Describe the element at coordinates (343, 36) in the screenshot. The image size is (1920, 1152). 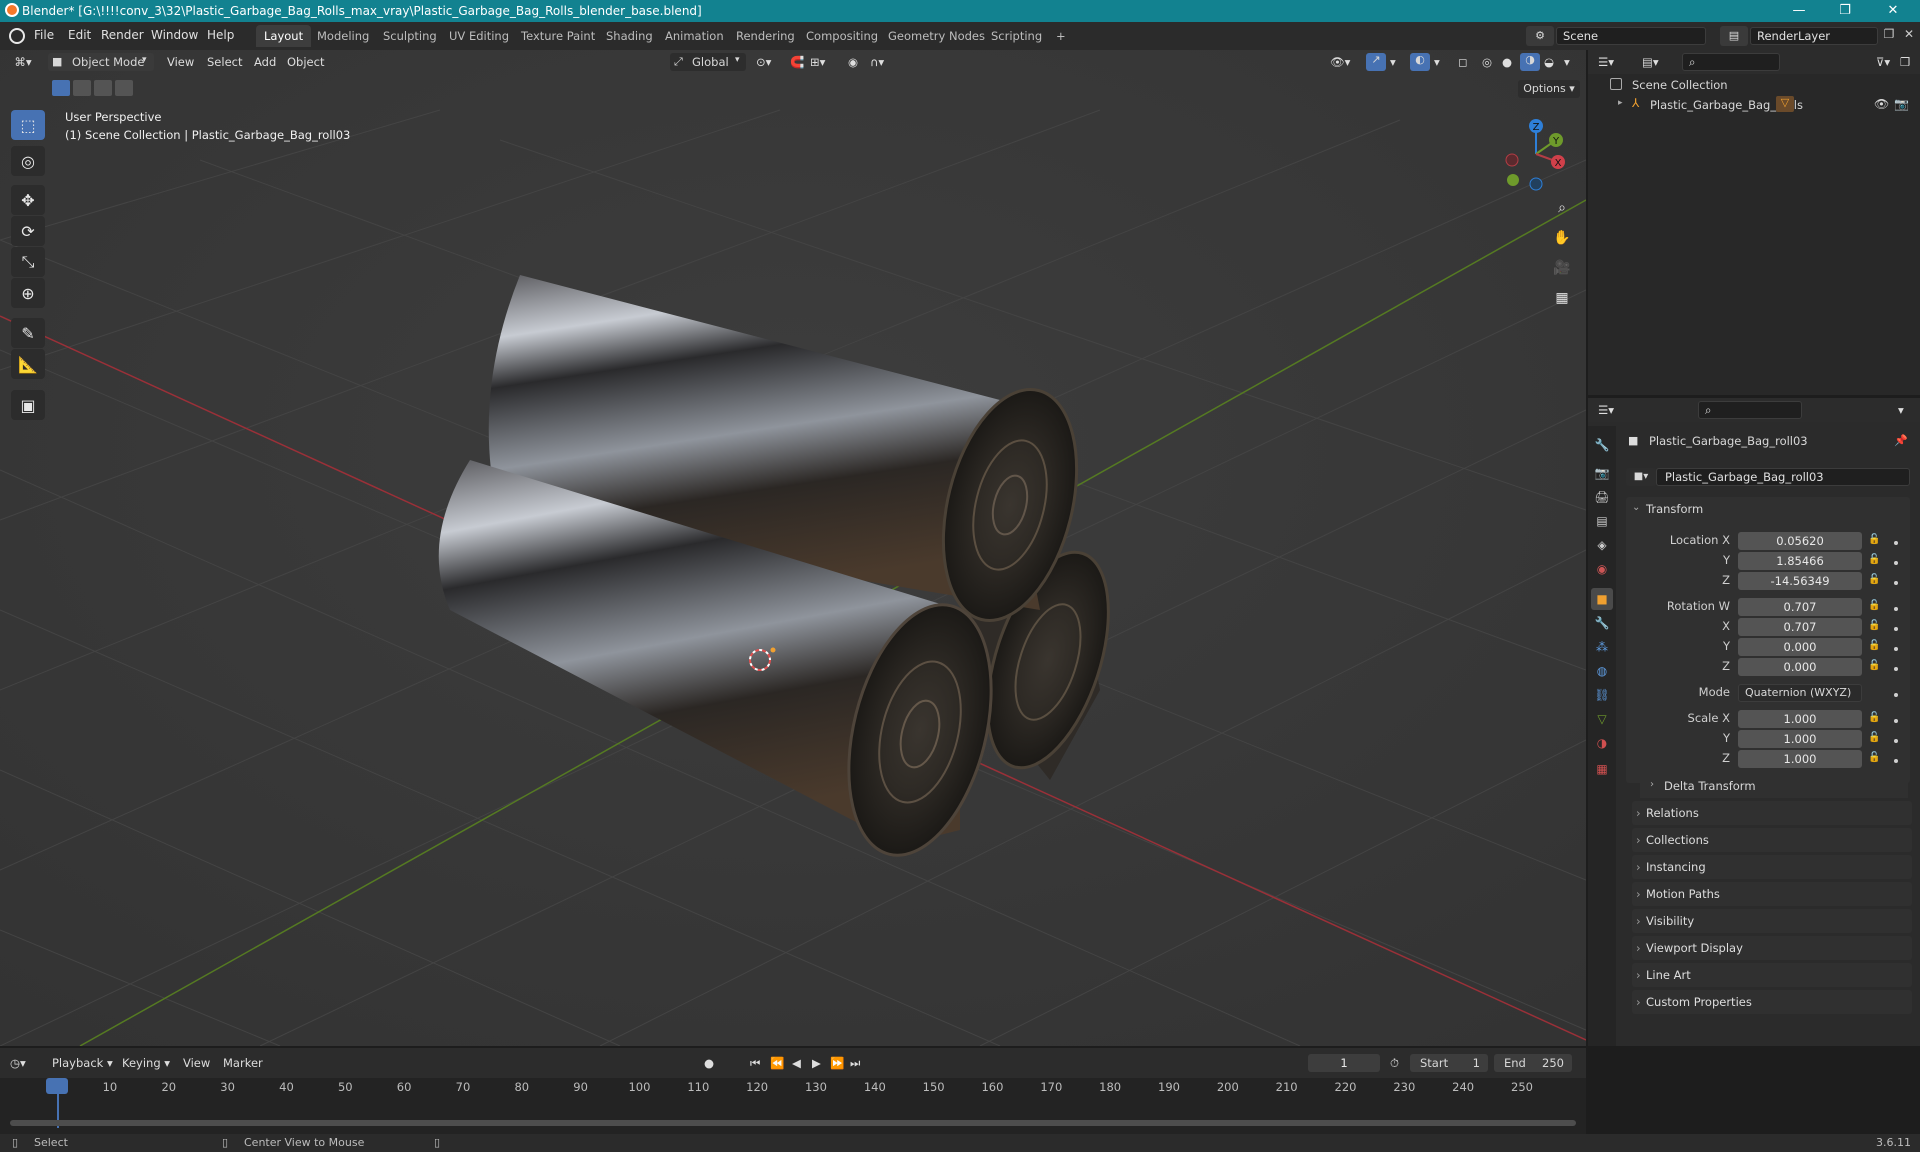
I see `tab-modeling: Modeling` at that location.